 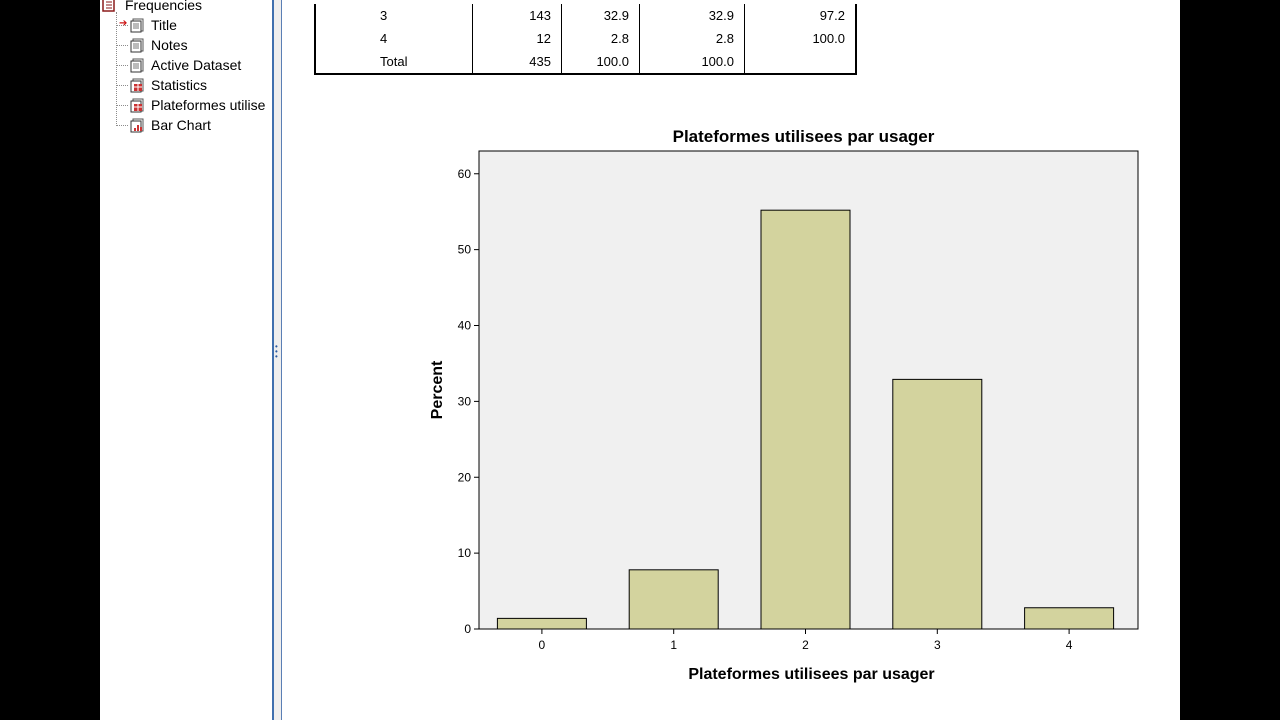 I want to click on y-tick-label: 60, so click(x=465, y=174).